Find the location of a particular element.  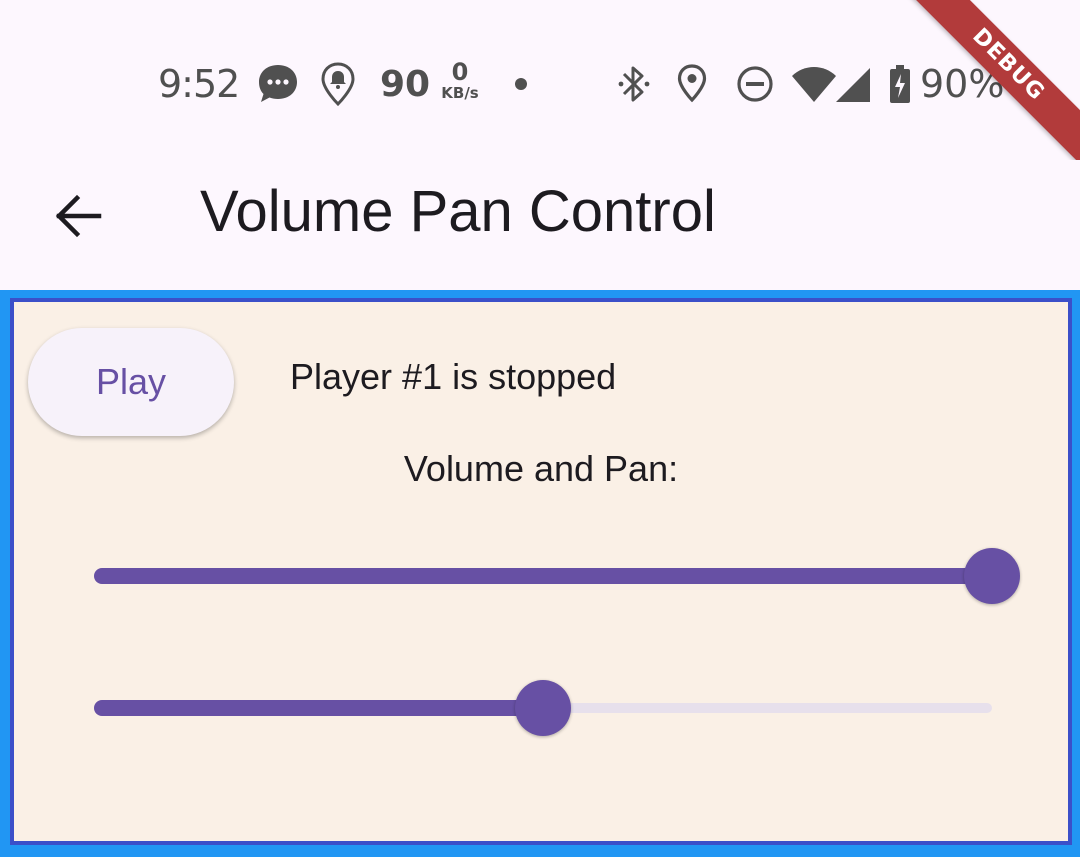

notification-count: 90 is located at coordinates (405, 84).